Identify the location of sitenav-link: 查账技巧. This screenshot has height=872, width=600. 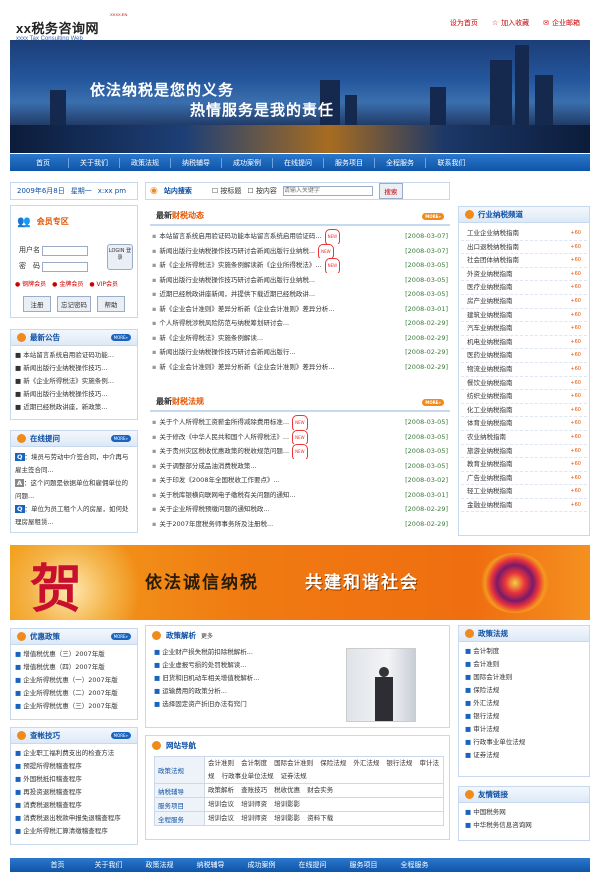
(254, 790).